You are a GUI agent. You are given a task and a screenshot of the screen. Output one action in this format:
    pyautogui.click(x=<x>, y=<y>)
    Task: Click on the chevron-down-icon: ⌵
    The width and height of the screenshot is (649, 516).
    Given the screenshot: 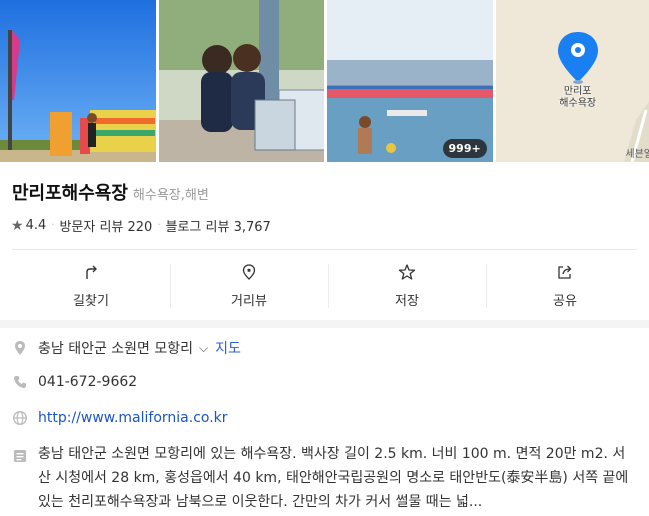 What is the action you would take?
    pyautogui.click(x=203, y=348)
    